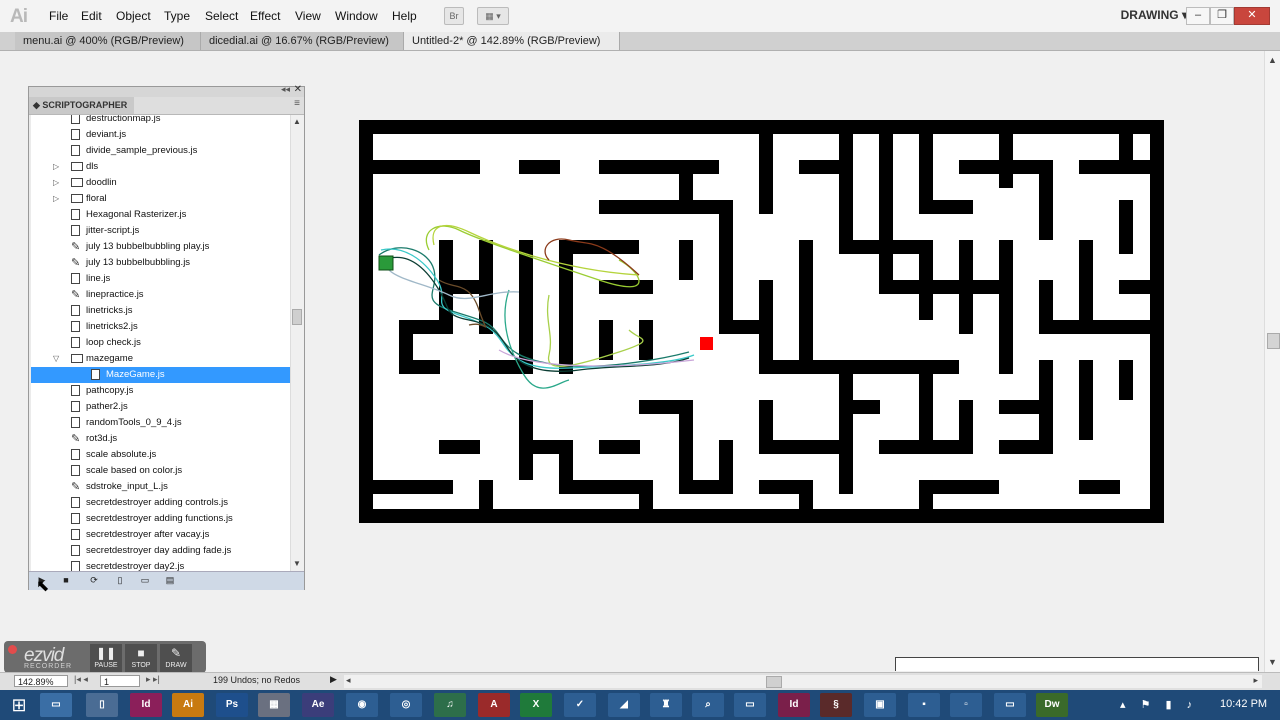  Describe the element at coordinates (362, 705) in the screenshot. I see `chrome-taskbar-icon: ◉` at that location.